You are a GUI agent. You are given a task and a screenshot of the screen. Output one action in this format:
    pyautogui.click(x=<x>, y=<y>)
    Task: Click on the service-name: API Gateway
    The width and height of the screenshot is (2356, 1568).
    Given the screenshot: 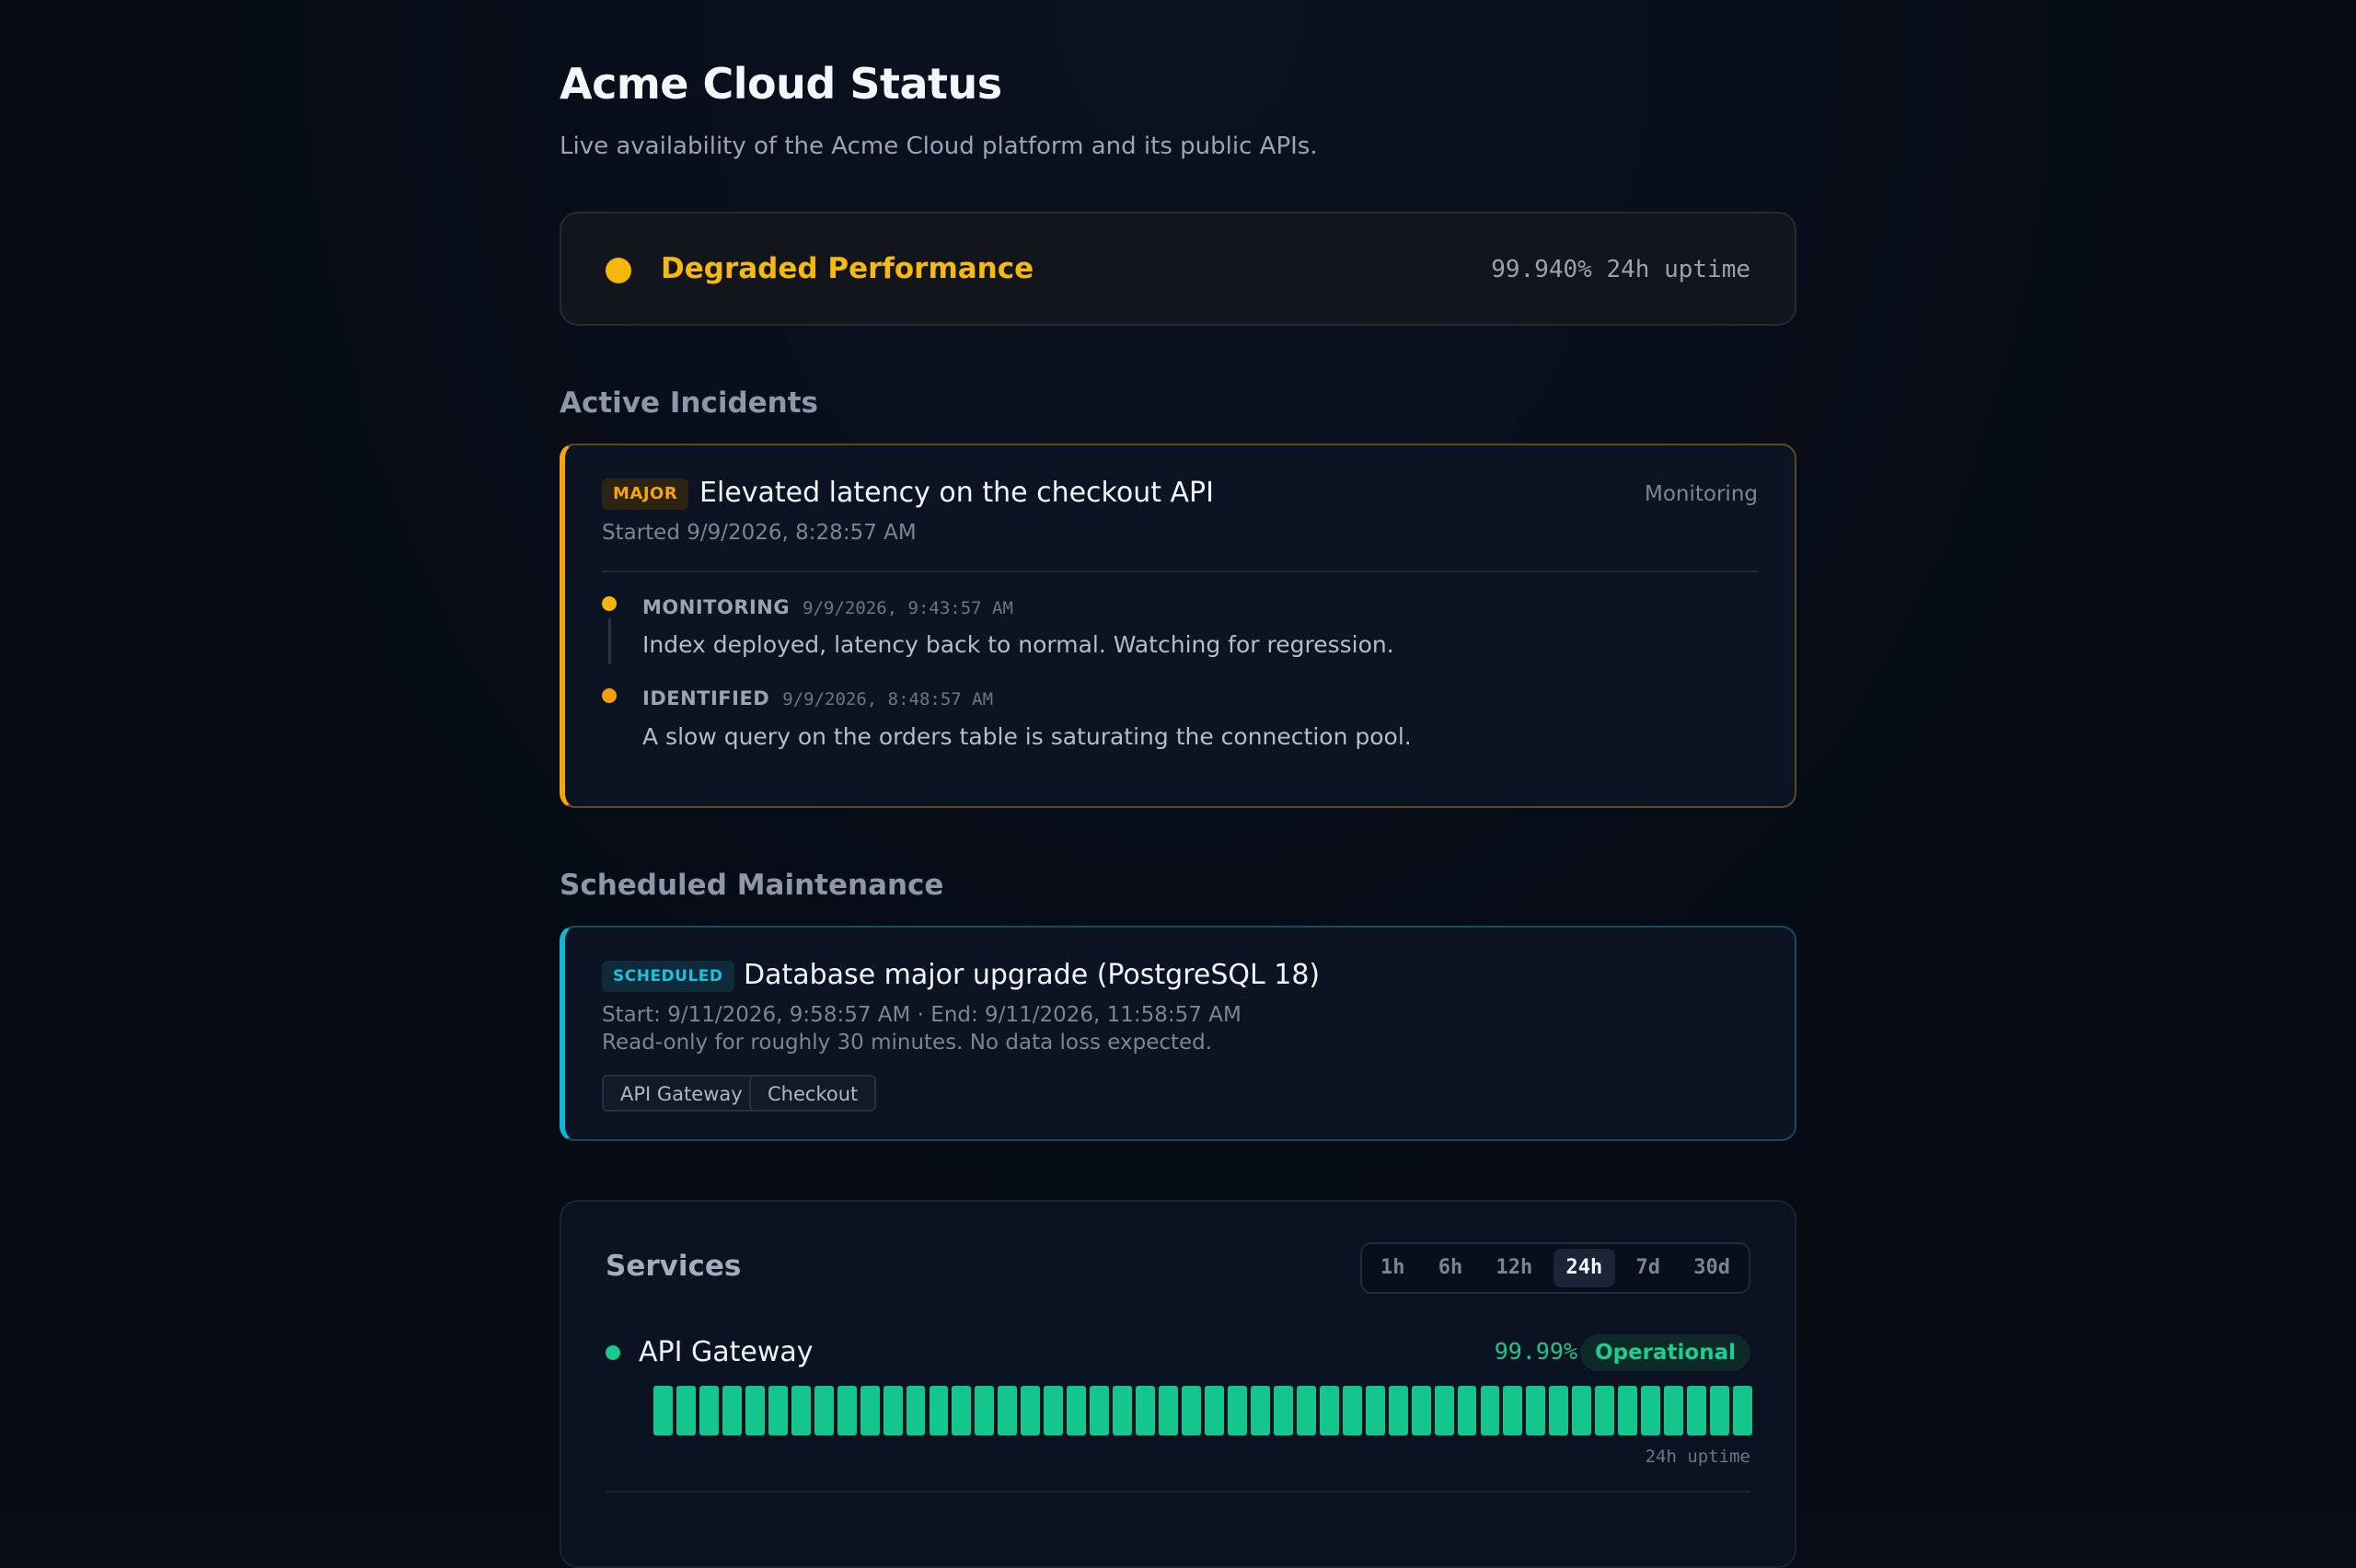 What is the action you would take?
    pyautogui.click(x=726, y=1352)
    